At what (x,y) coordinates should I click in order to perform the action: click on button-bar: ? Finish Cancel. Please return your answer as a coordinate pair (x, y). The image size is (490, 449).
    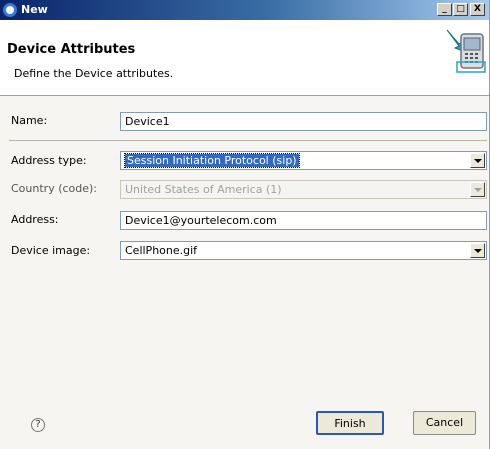
    Looking at the image, I should click on (244, 420).